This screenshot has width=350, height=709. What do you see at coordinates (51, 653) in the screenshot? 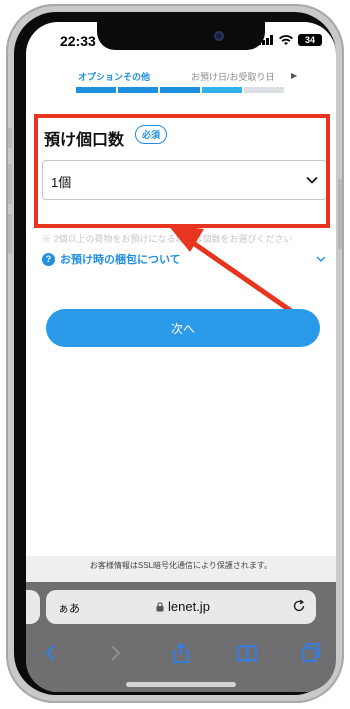
I see `back-icon` at bounding box center [51, 653].